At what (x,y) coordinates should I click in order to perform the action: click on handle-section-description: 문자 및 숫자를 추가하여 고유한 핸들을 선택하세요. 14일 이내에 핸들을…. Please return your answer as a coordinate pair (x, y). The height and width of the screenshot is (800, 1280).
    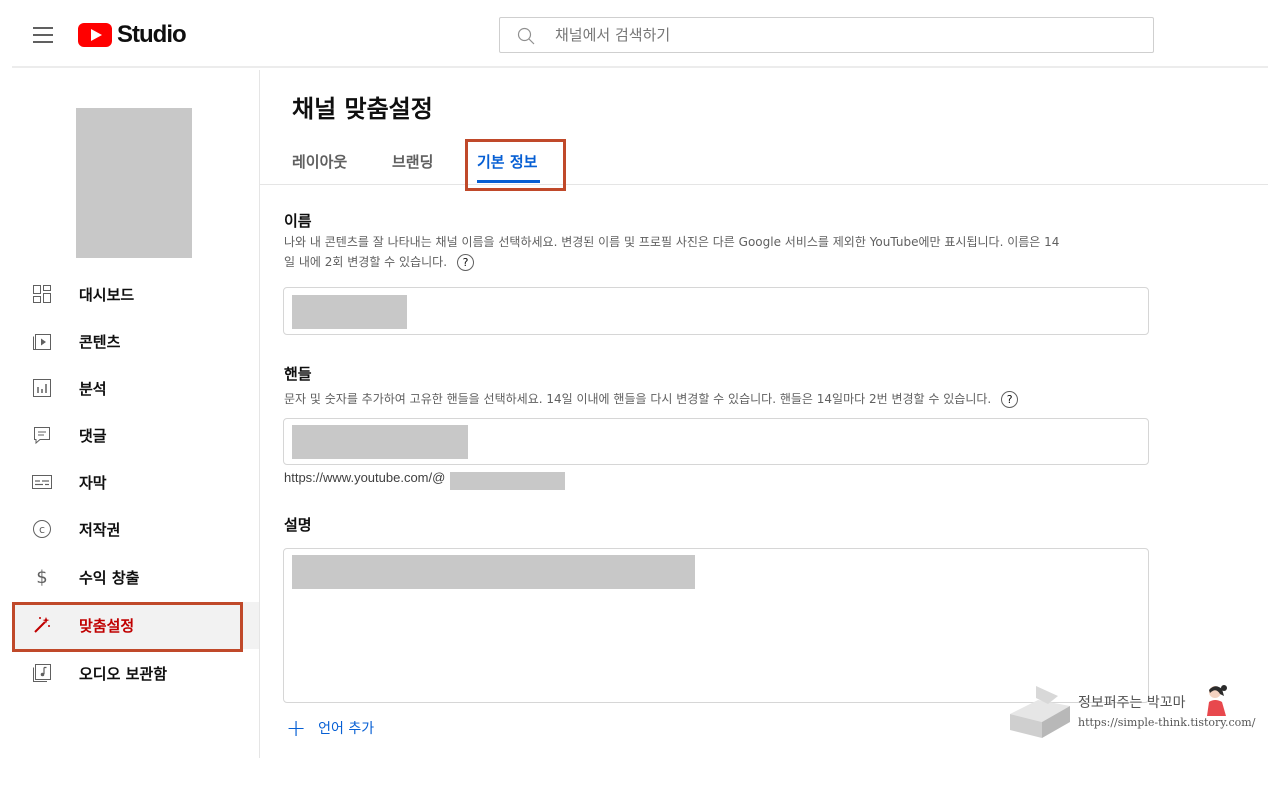
    Looking at the image, I should click on (651, 399).